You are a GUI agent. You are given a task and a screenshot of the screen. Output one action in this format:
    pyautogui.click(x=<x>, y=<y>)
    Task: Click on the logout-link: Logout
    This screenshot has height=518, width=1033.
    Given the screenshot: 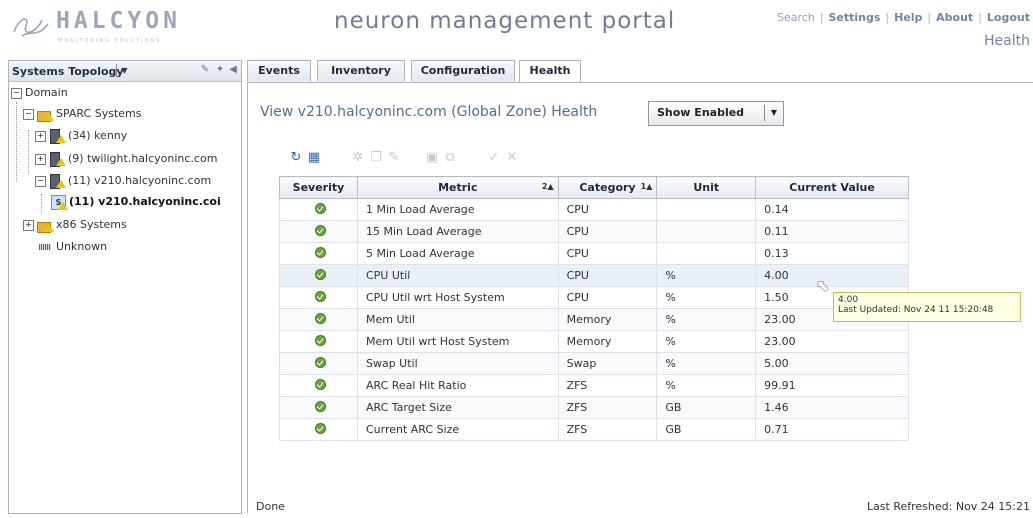 What is the action you would take?
    pyautogui.click(x=1008, y=17)
    